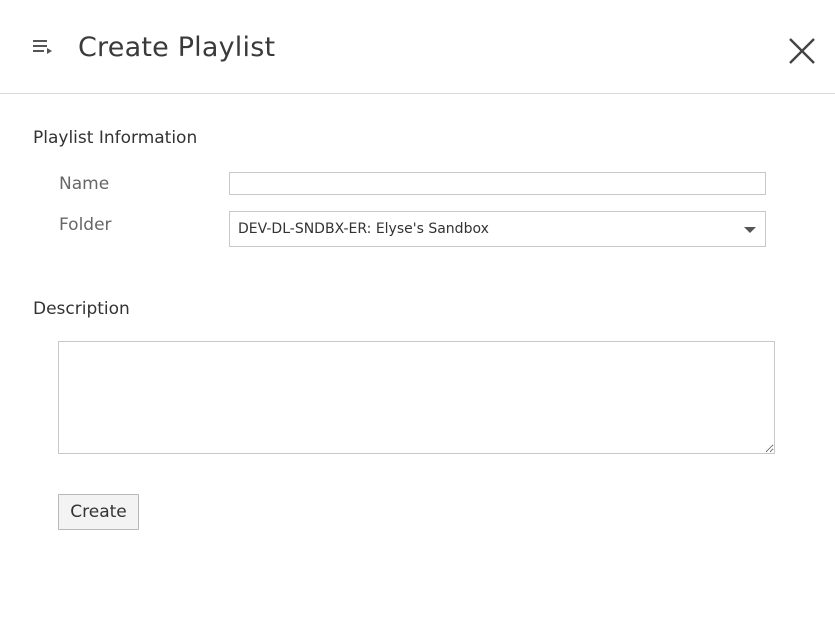 Image resolution: width=835 pixels, height=635 pixels. Describe the element at coordinates (115, 138) in the screenshot. I see `playlist-information-heading: Playlist Information` at that location.